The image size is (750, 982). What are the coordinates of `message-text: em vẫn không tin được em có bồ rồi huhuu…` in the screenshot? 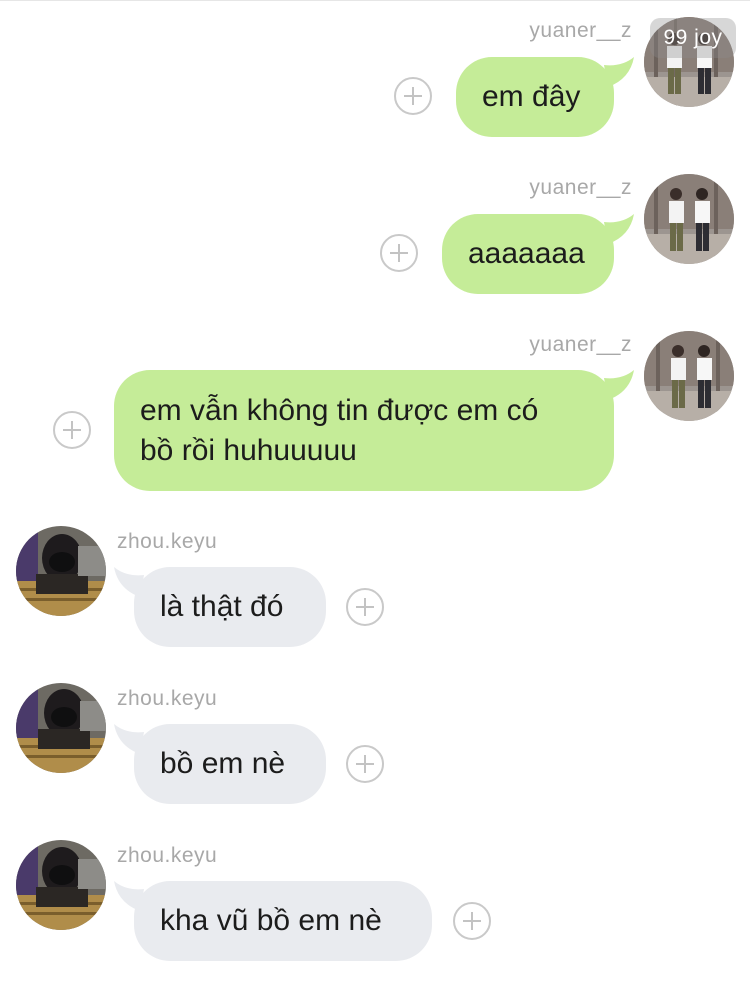 It's located at (339, 430).